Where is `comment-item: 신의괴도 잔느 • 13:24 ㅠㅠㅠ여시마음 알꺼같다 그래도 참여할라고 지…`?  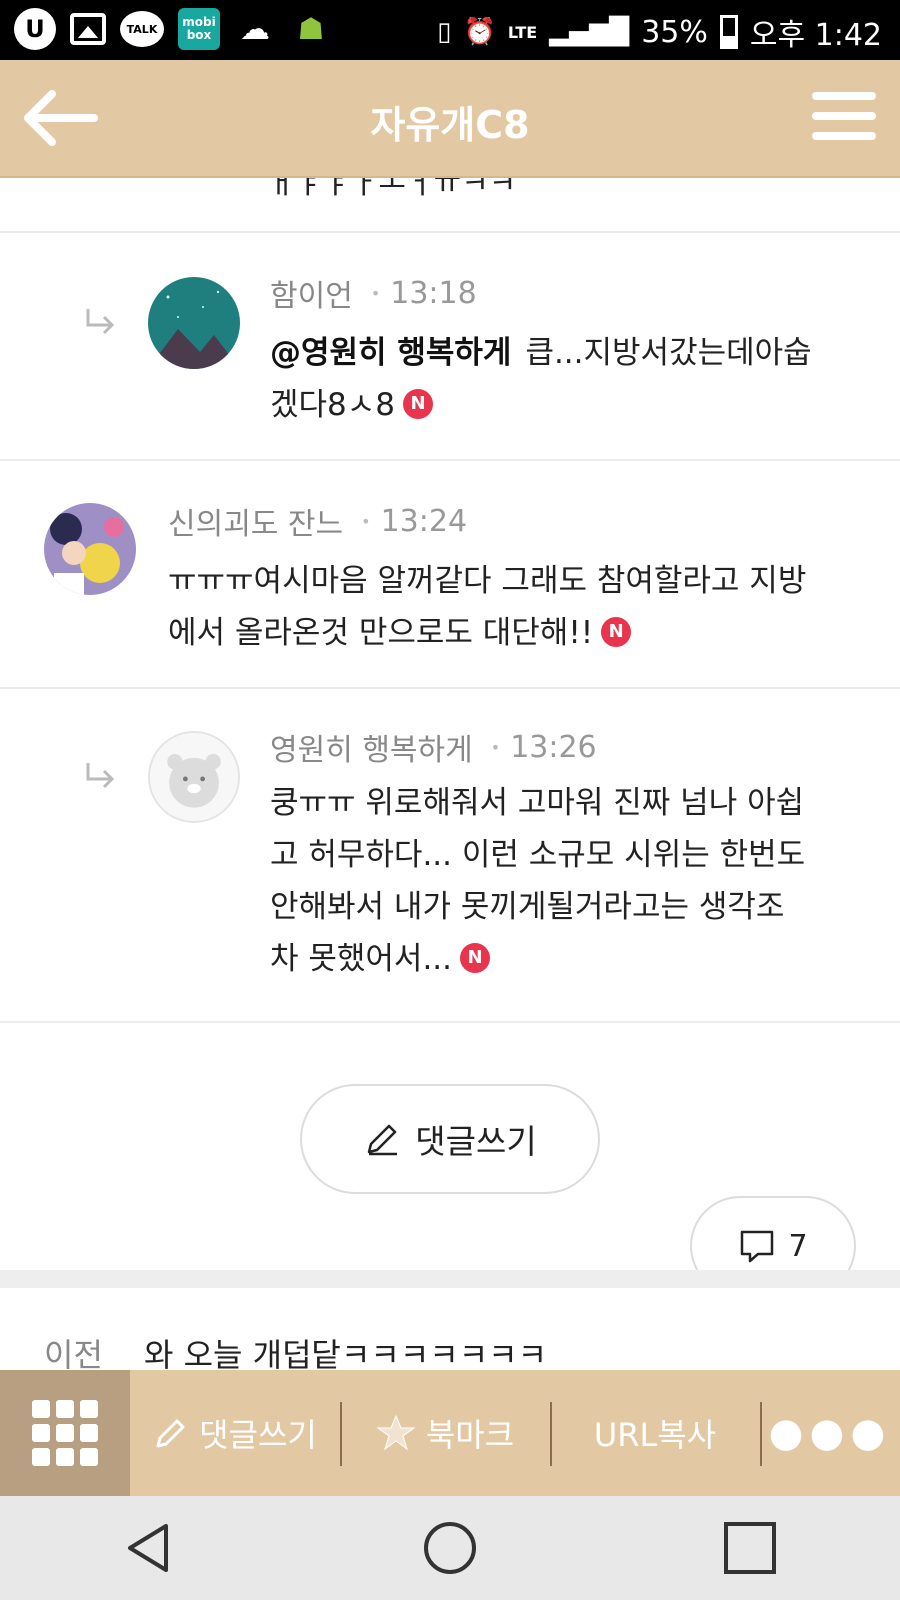
comment-item: 신의괴도 잔느 • 13:24 ㅠㅠㅠ여시마음 알꺼같다 그래도 참여할라고 지… is located at coordinates (450, 575).